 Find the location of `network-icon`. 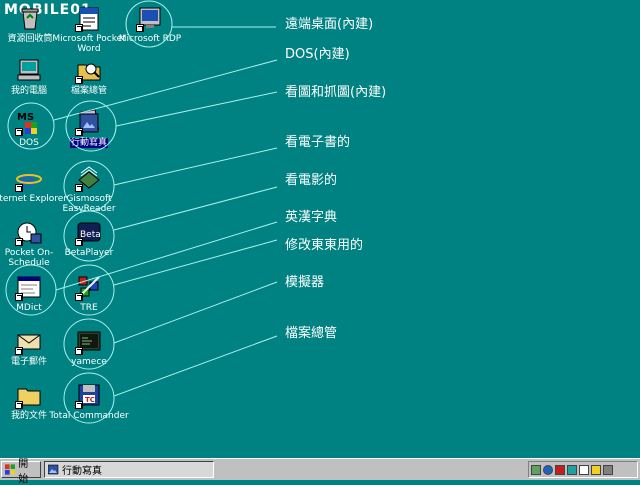

network-icon is located at coordinates (536, 469).